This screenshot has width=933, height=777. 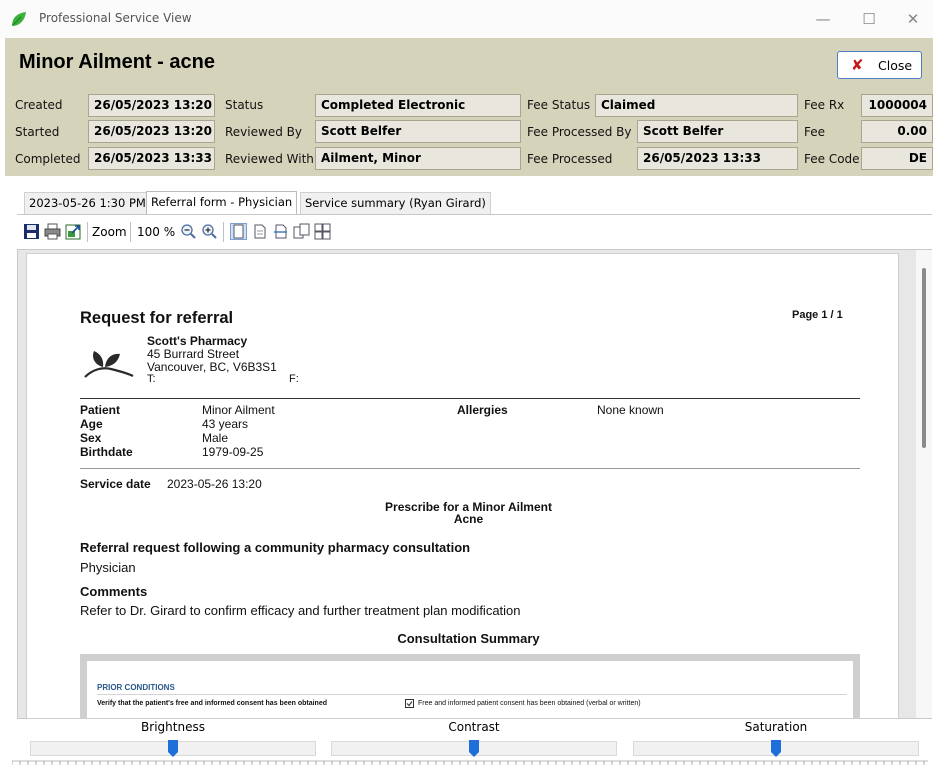 What do you see at coordinates (322, 231) in the screenshot?
I see `multi-page-icon` at bounding box center [322, 231].